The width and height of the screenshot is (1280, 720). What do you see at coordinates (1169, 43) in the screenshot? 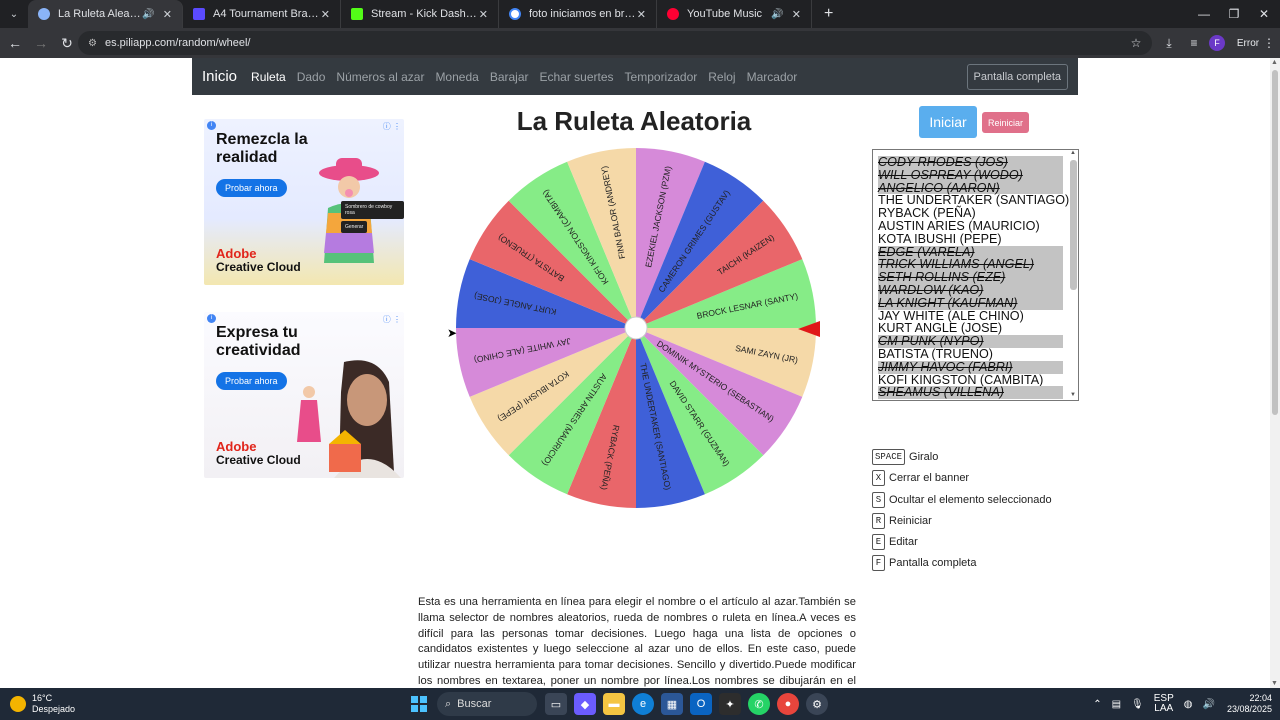
I see `download-icon: ⤓` at bounding box center [1169, 43].